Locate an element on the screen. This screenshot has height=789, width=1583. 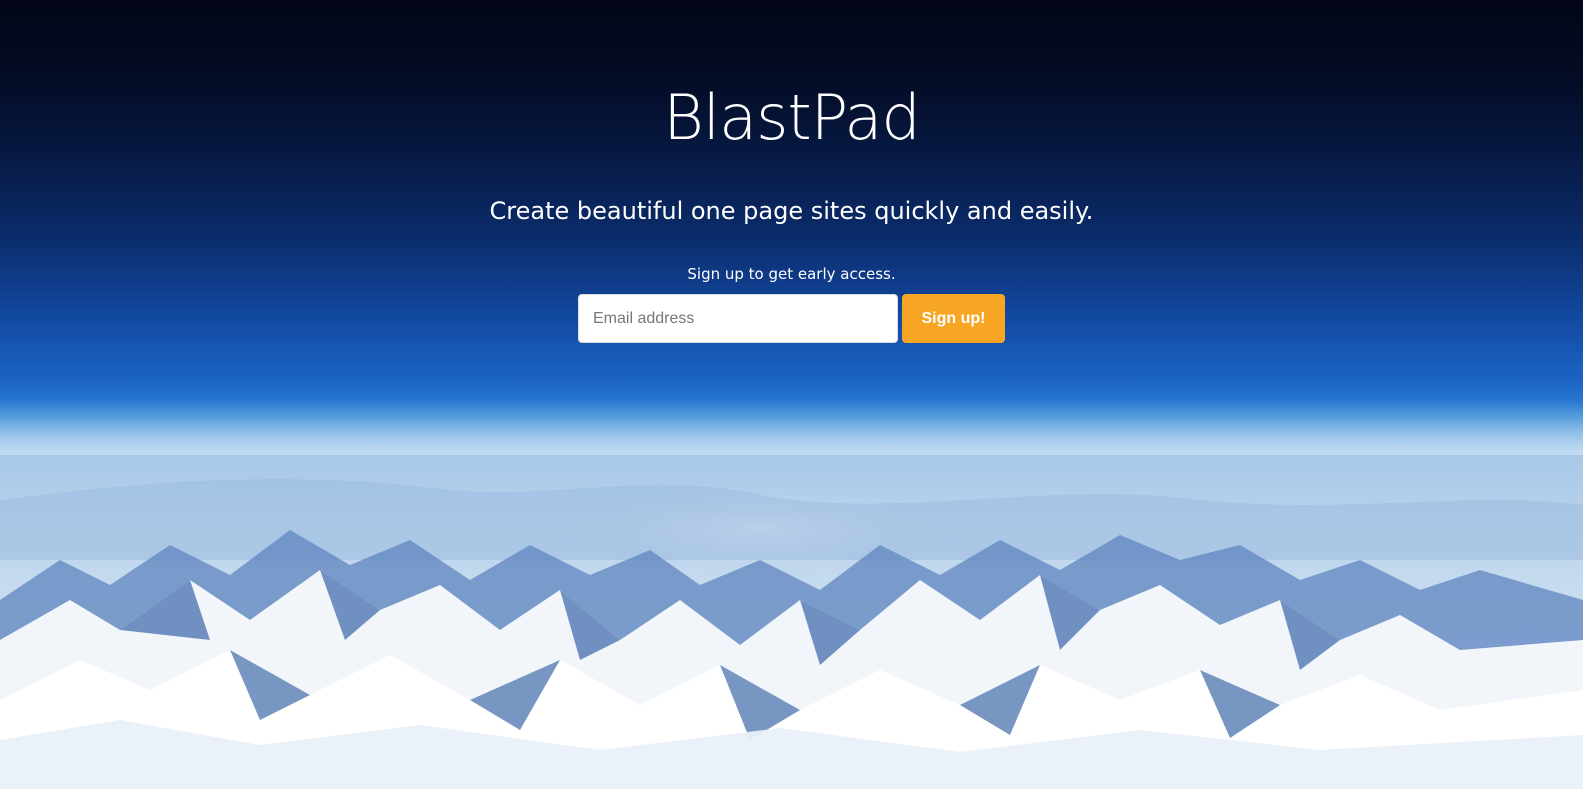
signup-note: Sign up to get early access. is located at coordinates (791, 274).